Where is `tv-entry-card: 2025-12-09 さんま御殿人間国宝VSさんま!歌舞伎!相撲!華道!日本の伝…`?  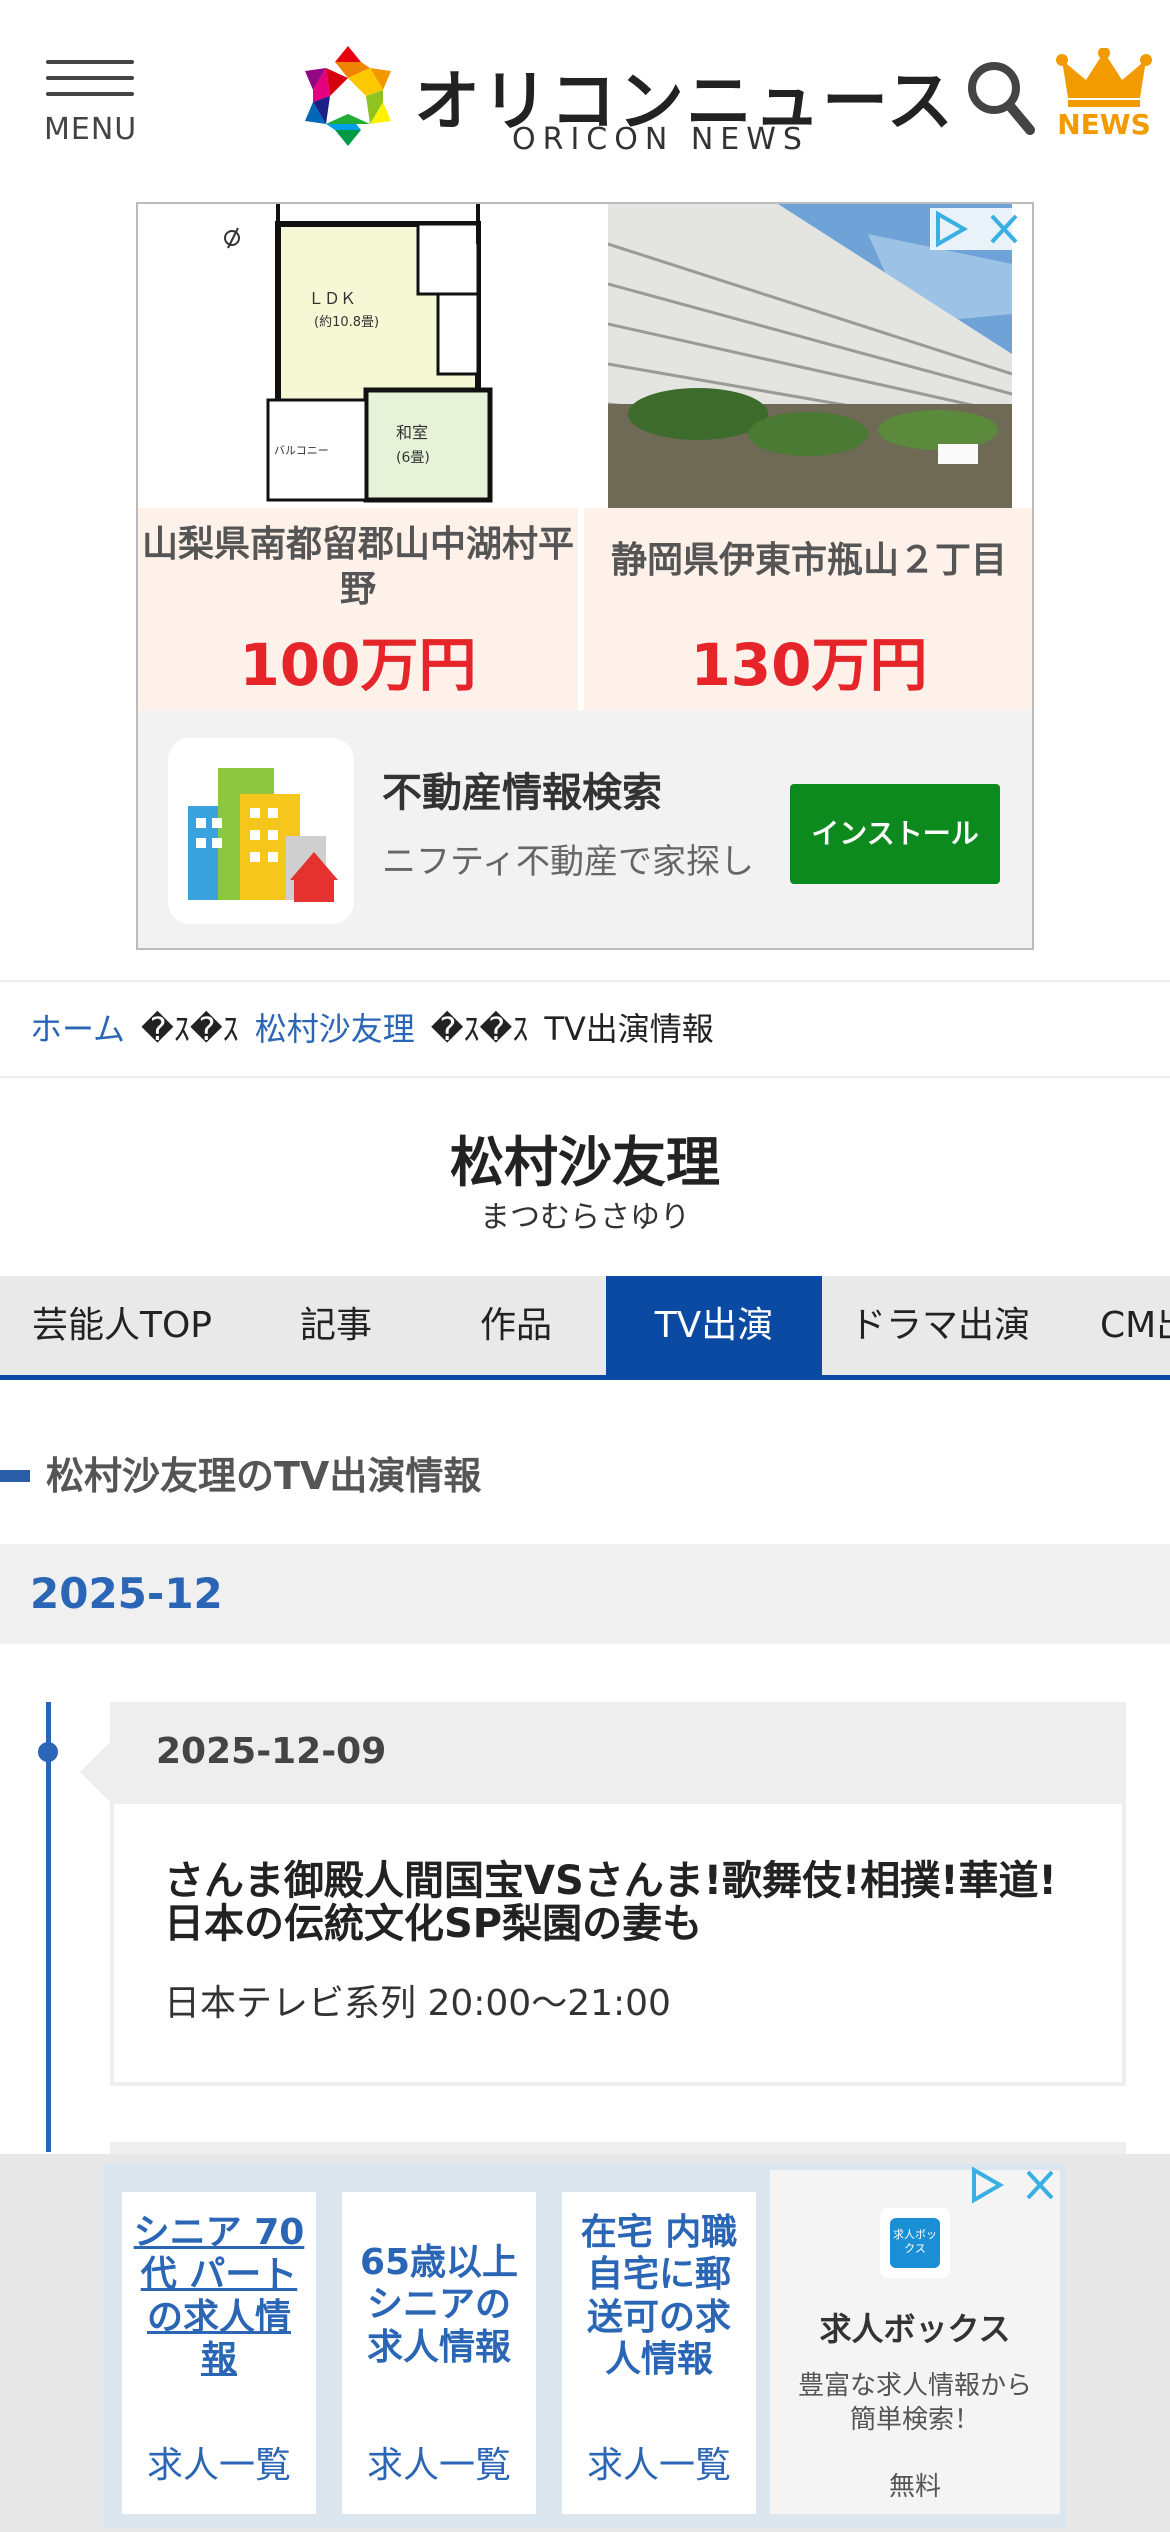
tv-entry-card: 2025-12-09 さんま御殿人間国宝VSさんま!歌舞伎!相撲!華道!日本の伝… is located at coordinates (603, 1894).